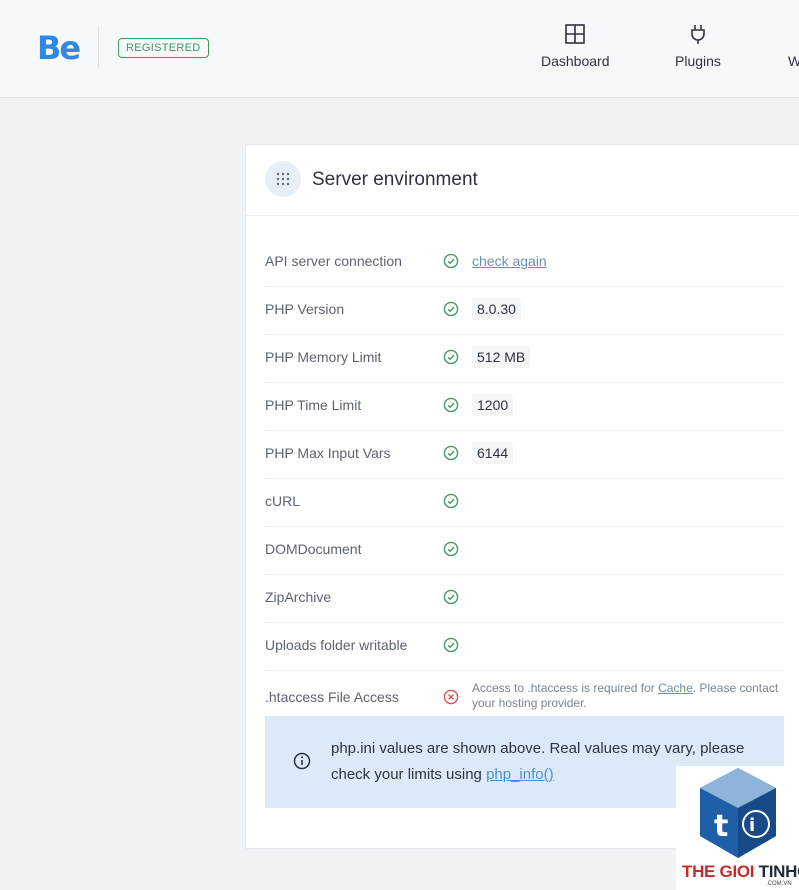 The height and width of the screenshot is (890, 799). What do you see at coordinates (302, 761) in the screenshot?
I see `info-icon` at bounding box center [302, 761].